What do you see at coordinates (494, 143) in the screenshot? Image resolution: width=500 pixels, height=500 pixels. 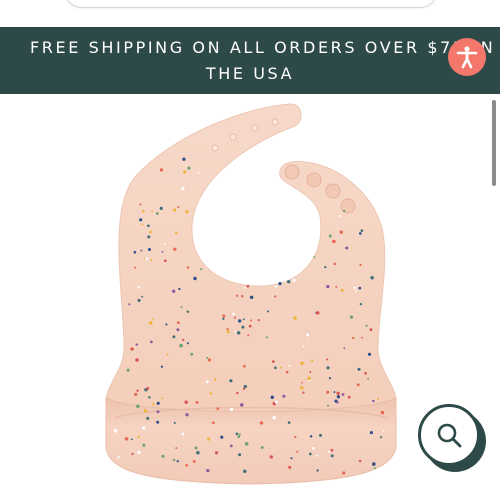 I see `scrollbar` at bounding box center [494, 143].